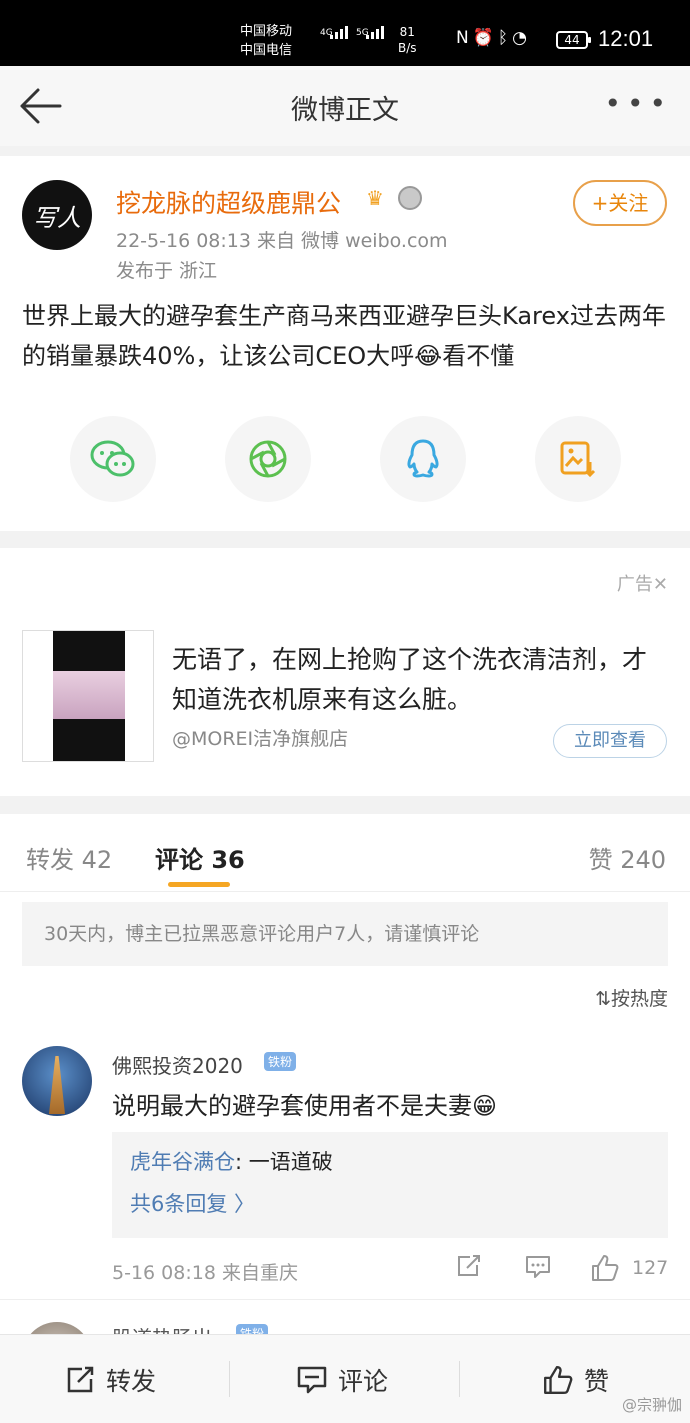  I want to click on navigation-bar: 微博正文 •••, so click(345, 106).